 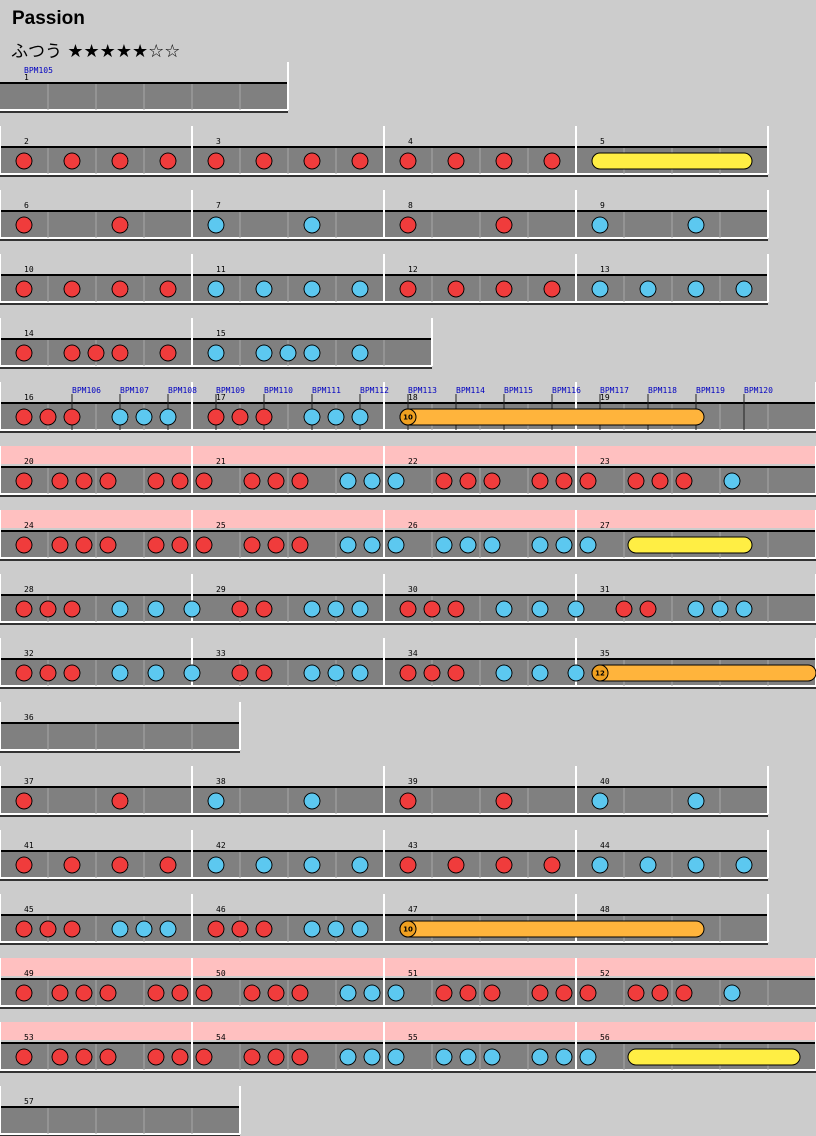 What do you see at coordinates (230, 390) in the screenshot?
I see `bpm-label: BPM109` at bounding box center [230, 390].